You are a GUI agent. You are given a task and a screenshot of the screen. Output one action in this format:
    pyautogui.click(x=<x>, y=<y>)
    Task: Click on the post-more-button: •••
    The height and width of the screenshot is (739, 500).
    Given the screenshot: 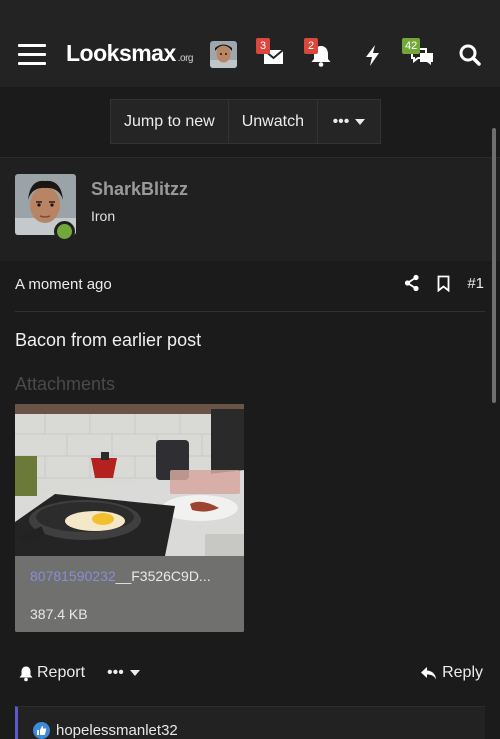 What is the action you would take?
    pyautogui.click(x=123, y=673)
    